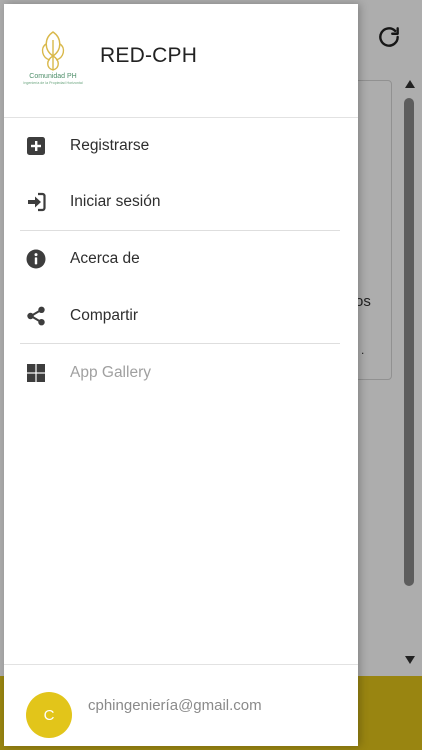  Describe the element at coordinates (181, 316) in the screenshot. I see `menu-item-compartir: Compartir` at that location.